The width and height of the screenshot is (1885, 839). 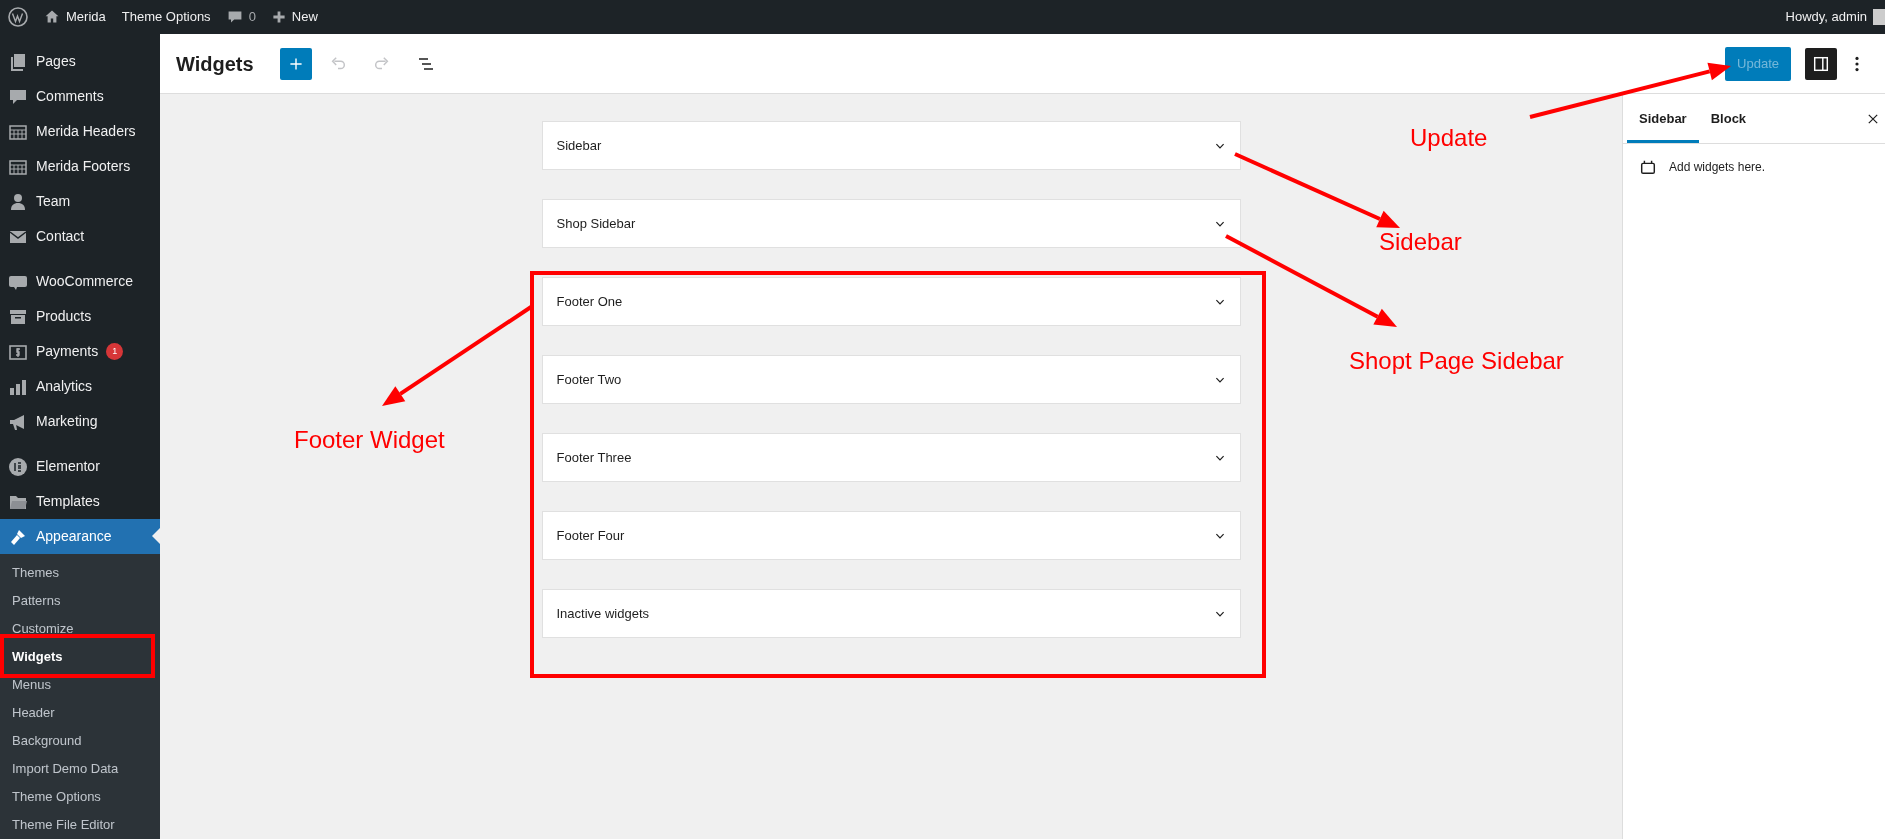 What do you see at coordinates (80, 236) in the screenshot?
I see `menu-item: Contact` at bounding box center [80, 236].